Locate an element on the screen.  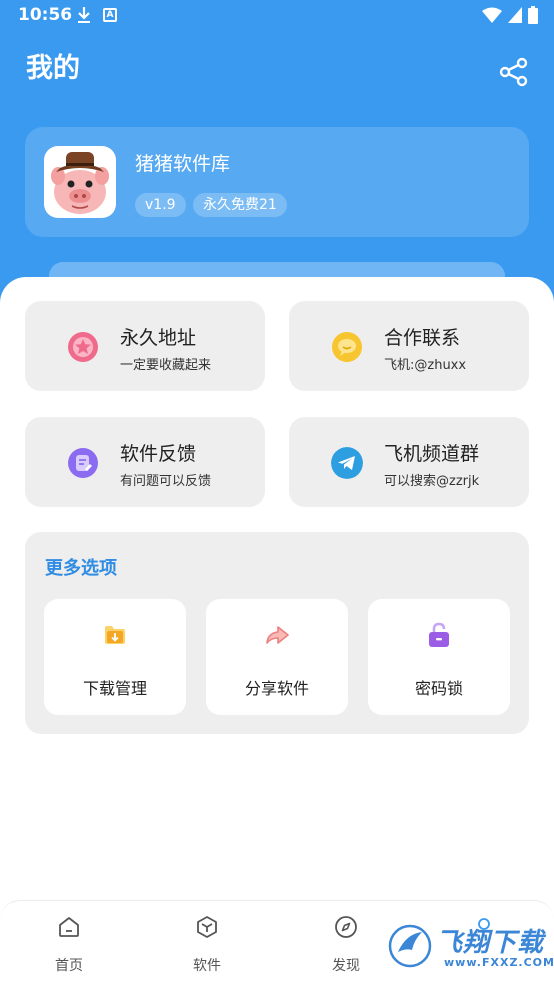
password-lock-button: 密码锁 is located at coordinates (439, 657).